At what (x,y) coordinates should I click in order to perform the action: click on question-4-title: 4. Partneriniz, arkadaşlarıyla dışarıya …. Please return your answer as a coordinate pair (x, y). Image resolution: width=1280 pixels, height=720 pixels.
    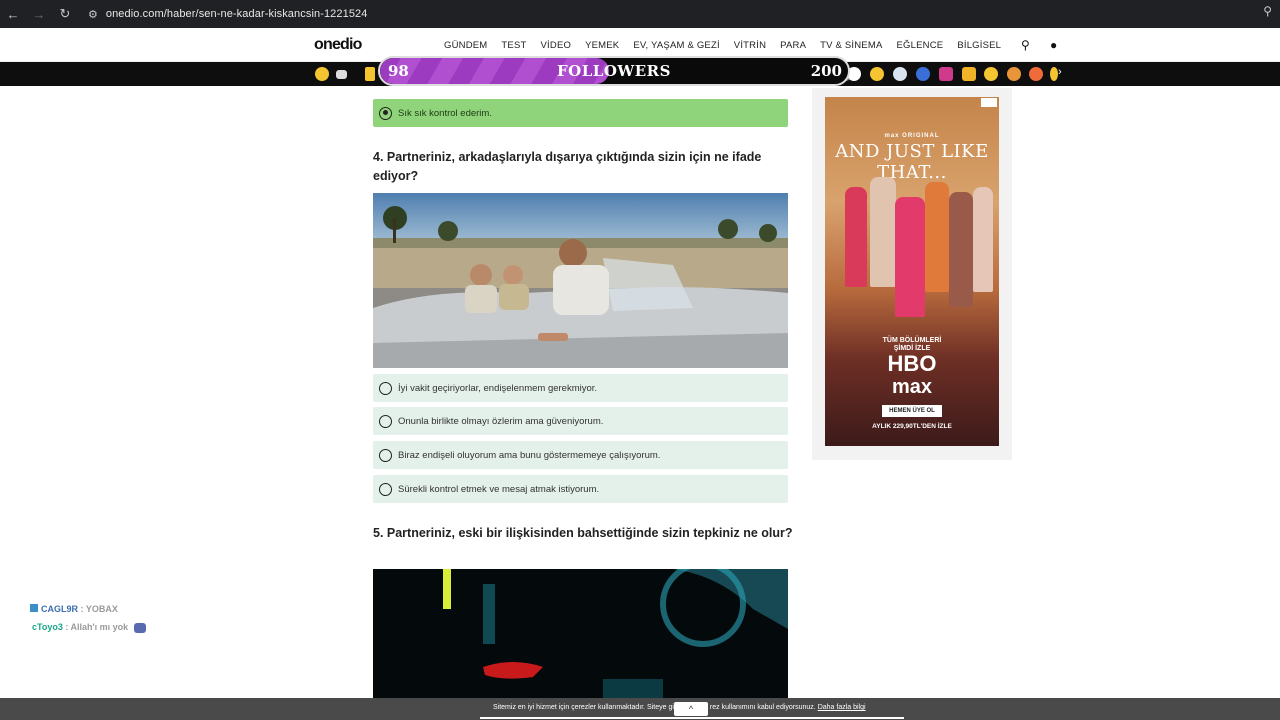
    Looking at the image, I should click on (567, 166).